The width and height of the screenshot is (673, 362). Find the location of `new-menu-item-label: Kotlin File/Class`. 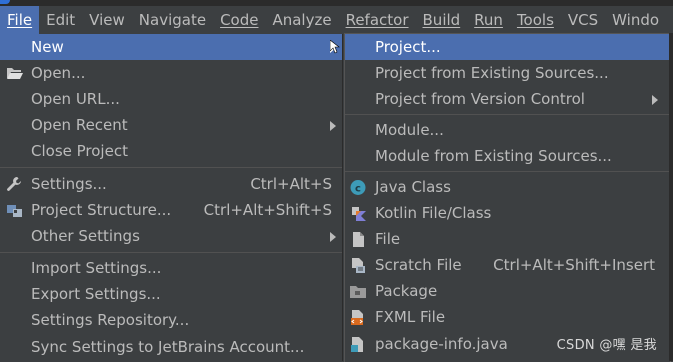

new-menu-item-label: Kotlin File/Class is located at coordinates (433, 213).